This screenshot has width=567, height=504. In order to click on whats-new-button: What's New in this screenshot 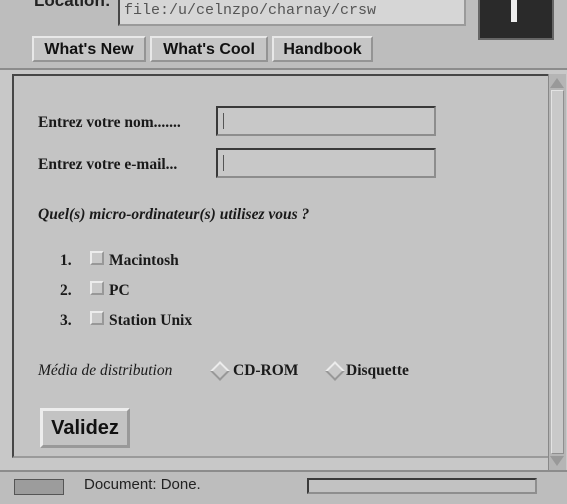, I will do `click(89, 49)`.